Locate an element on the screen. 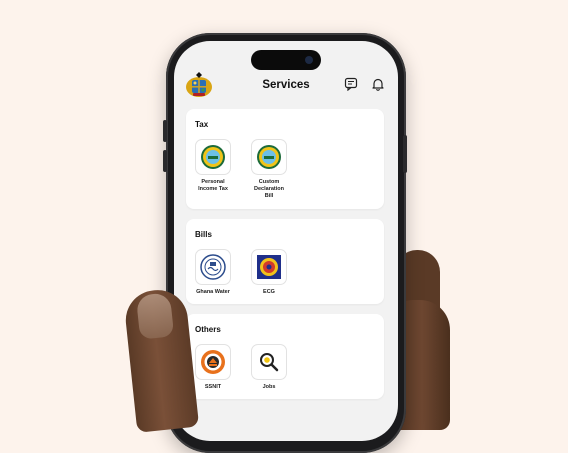 This screenshot has height=453, width=568. service-label: ECG is located at coordinates (269, 292).